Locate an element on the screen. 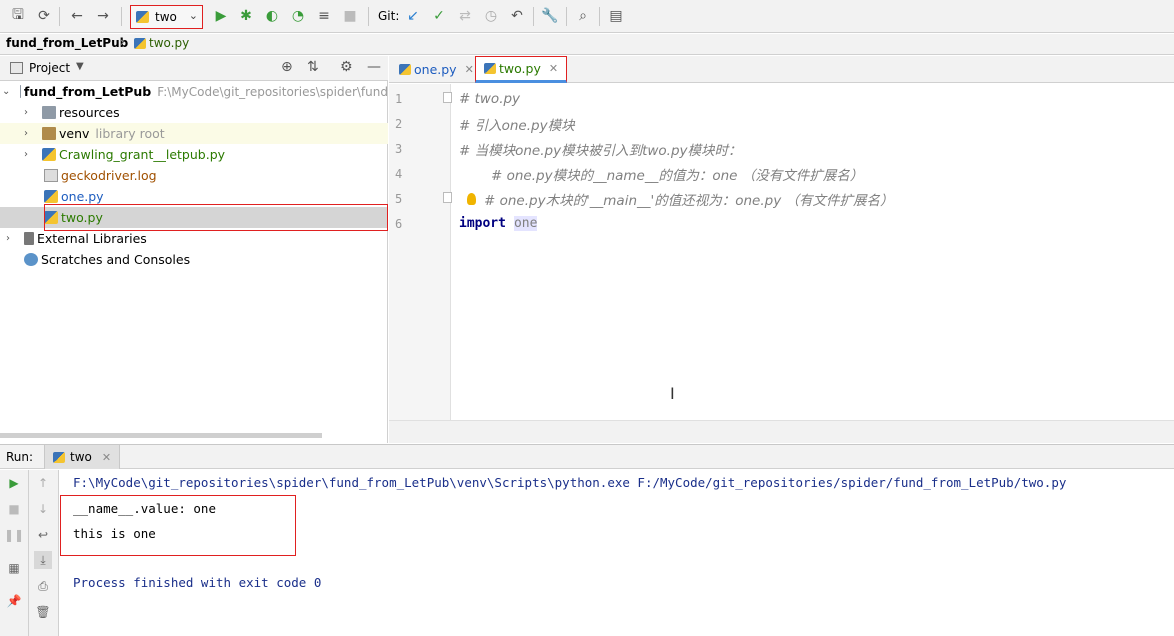 Image resolution: width=1174 pixels, height=636 pixels. run-tab-two: two ✕ is located at coordinates (82, 457).